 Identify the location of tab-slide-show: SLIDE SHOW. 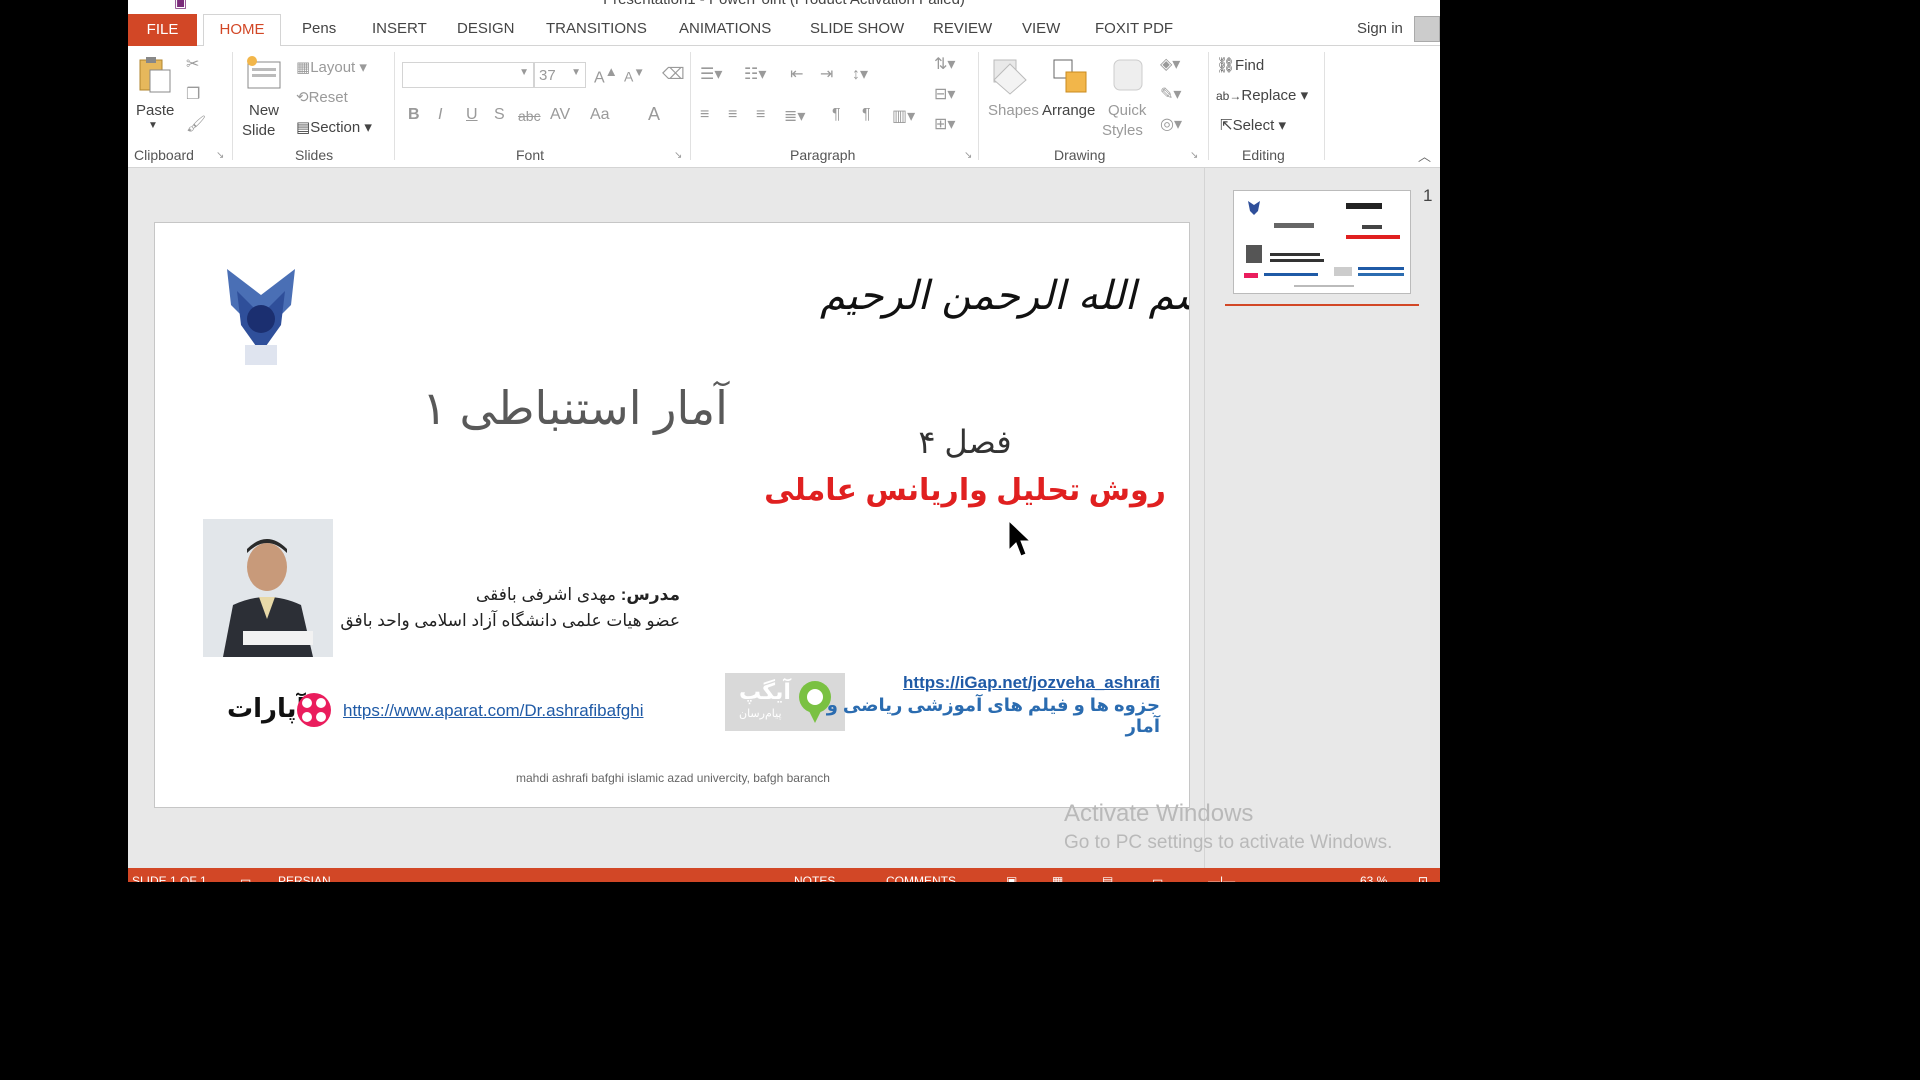
(857, 28).